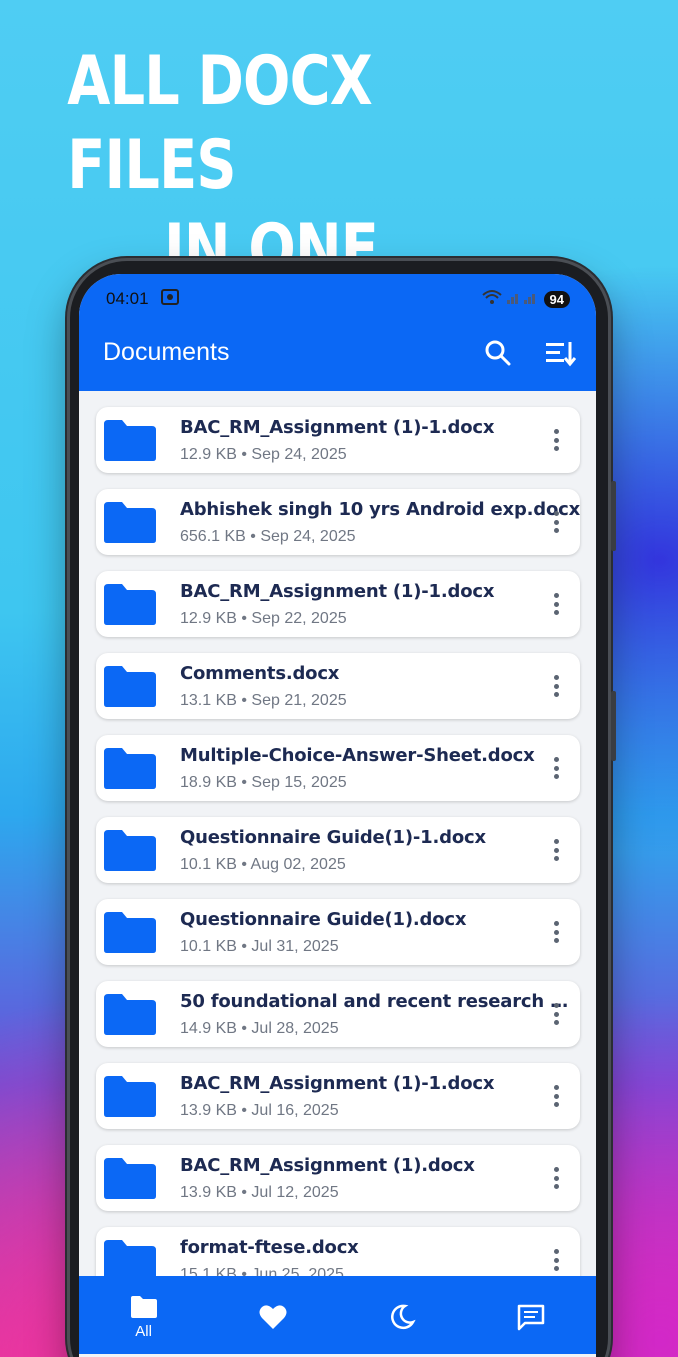  What do you see at coordinates (259, 1192) in the screenshot?
I see `file-meta: 13.9 KB • Jul 12, 2025` at bounding box center [259, 1192].